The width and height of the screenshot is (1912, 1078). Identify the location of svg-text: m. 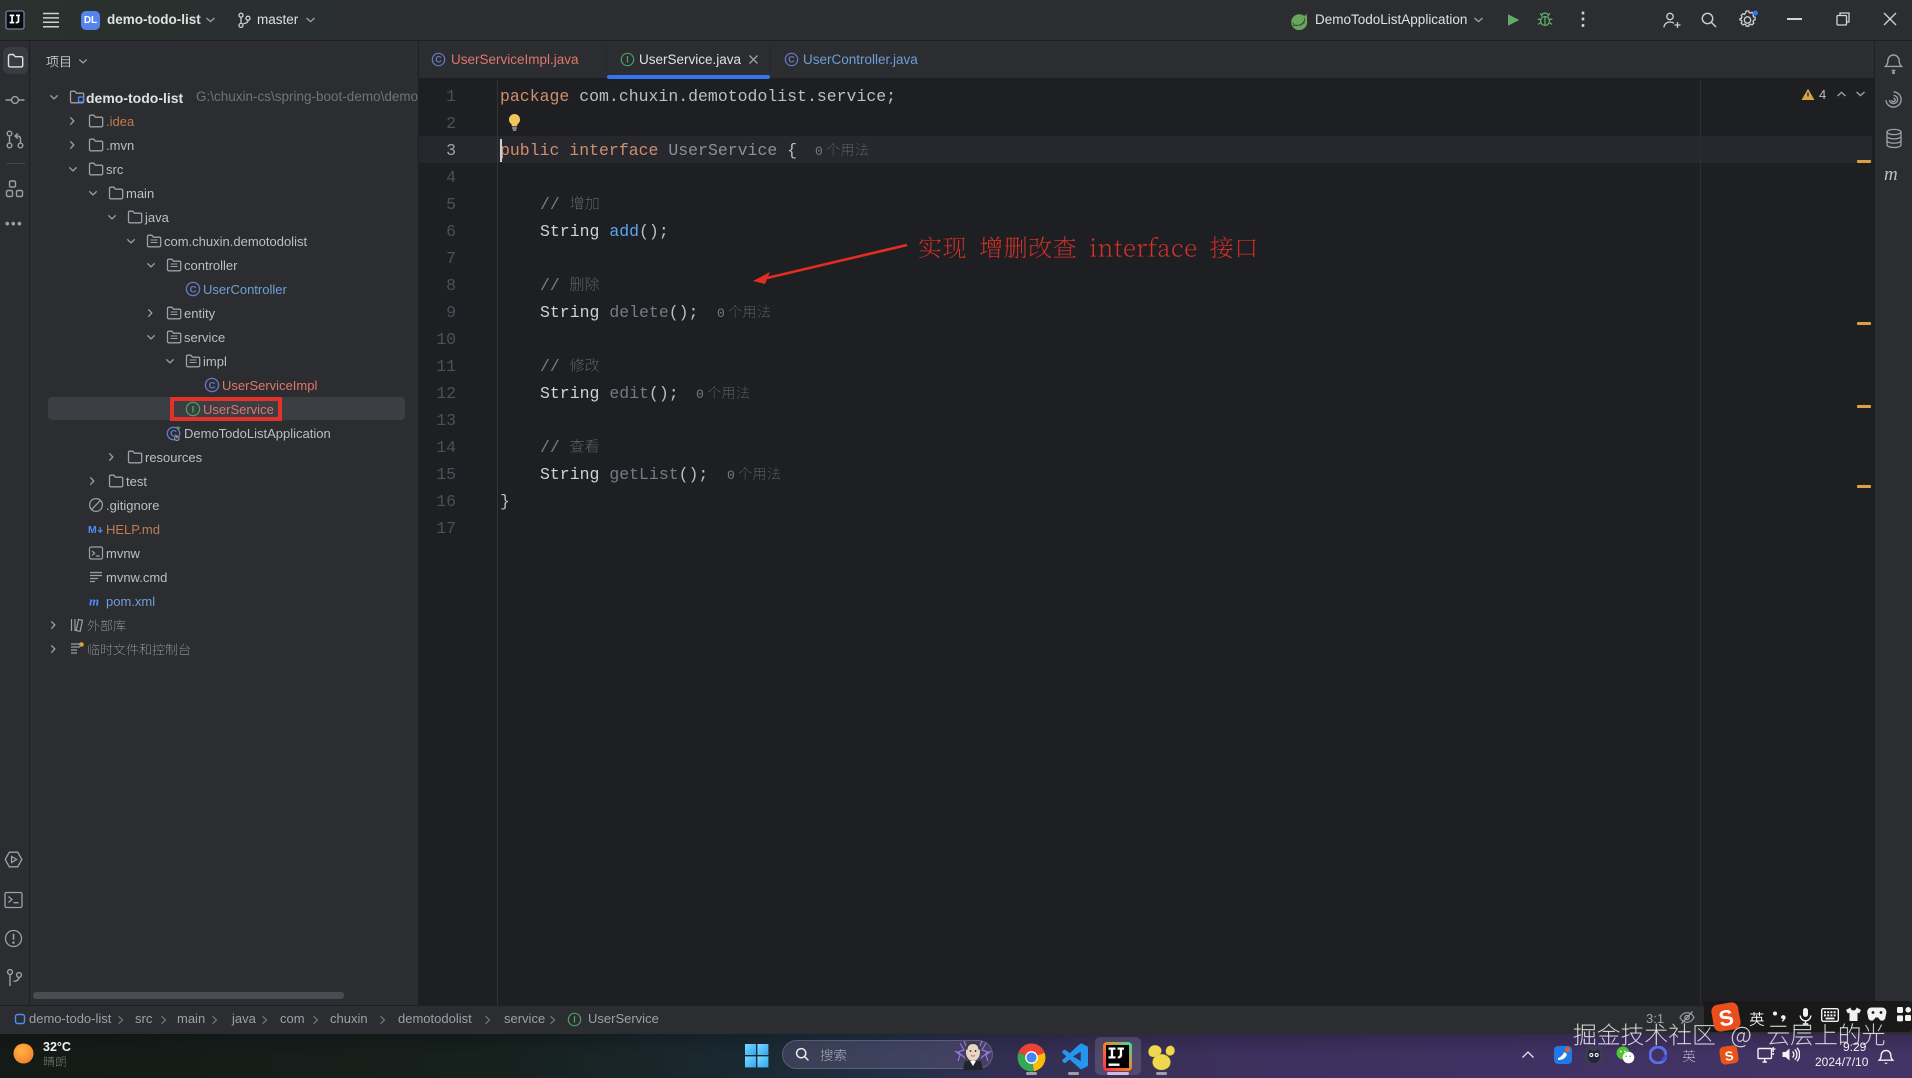
(94, 601).